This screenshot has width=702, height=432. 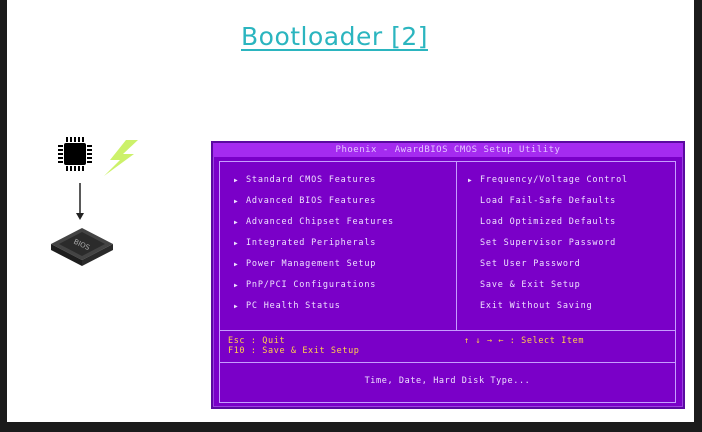 What do you see at coordinates (311, 285) in the screenshot?
I see `bios-menu-item-label: PnP/PCI Configurations` at bounding box center [311, 285].